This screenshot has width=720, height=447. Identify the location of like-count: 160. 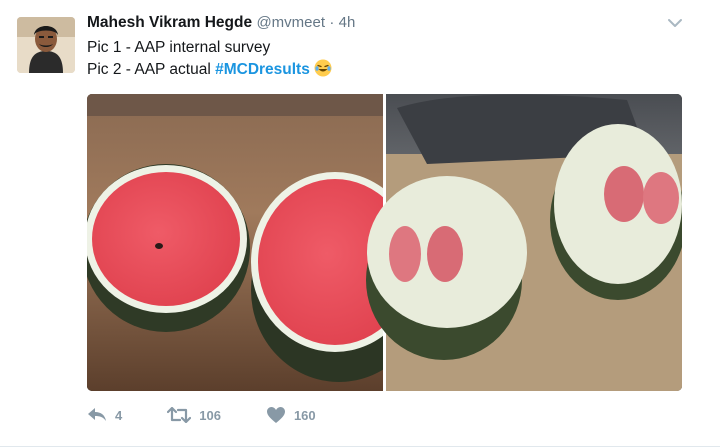
(304, 415).